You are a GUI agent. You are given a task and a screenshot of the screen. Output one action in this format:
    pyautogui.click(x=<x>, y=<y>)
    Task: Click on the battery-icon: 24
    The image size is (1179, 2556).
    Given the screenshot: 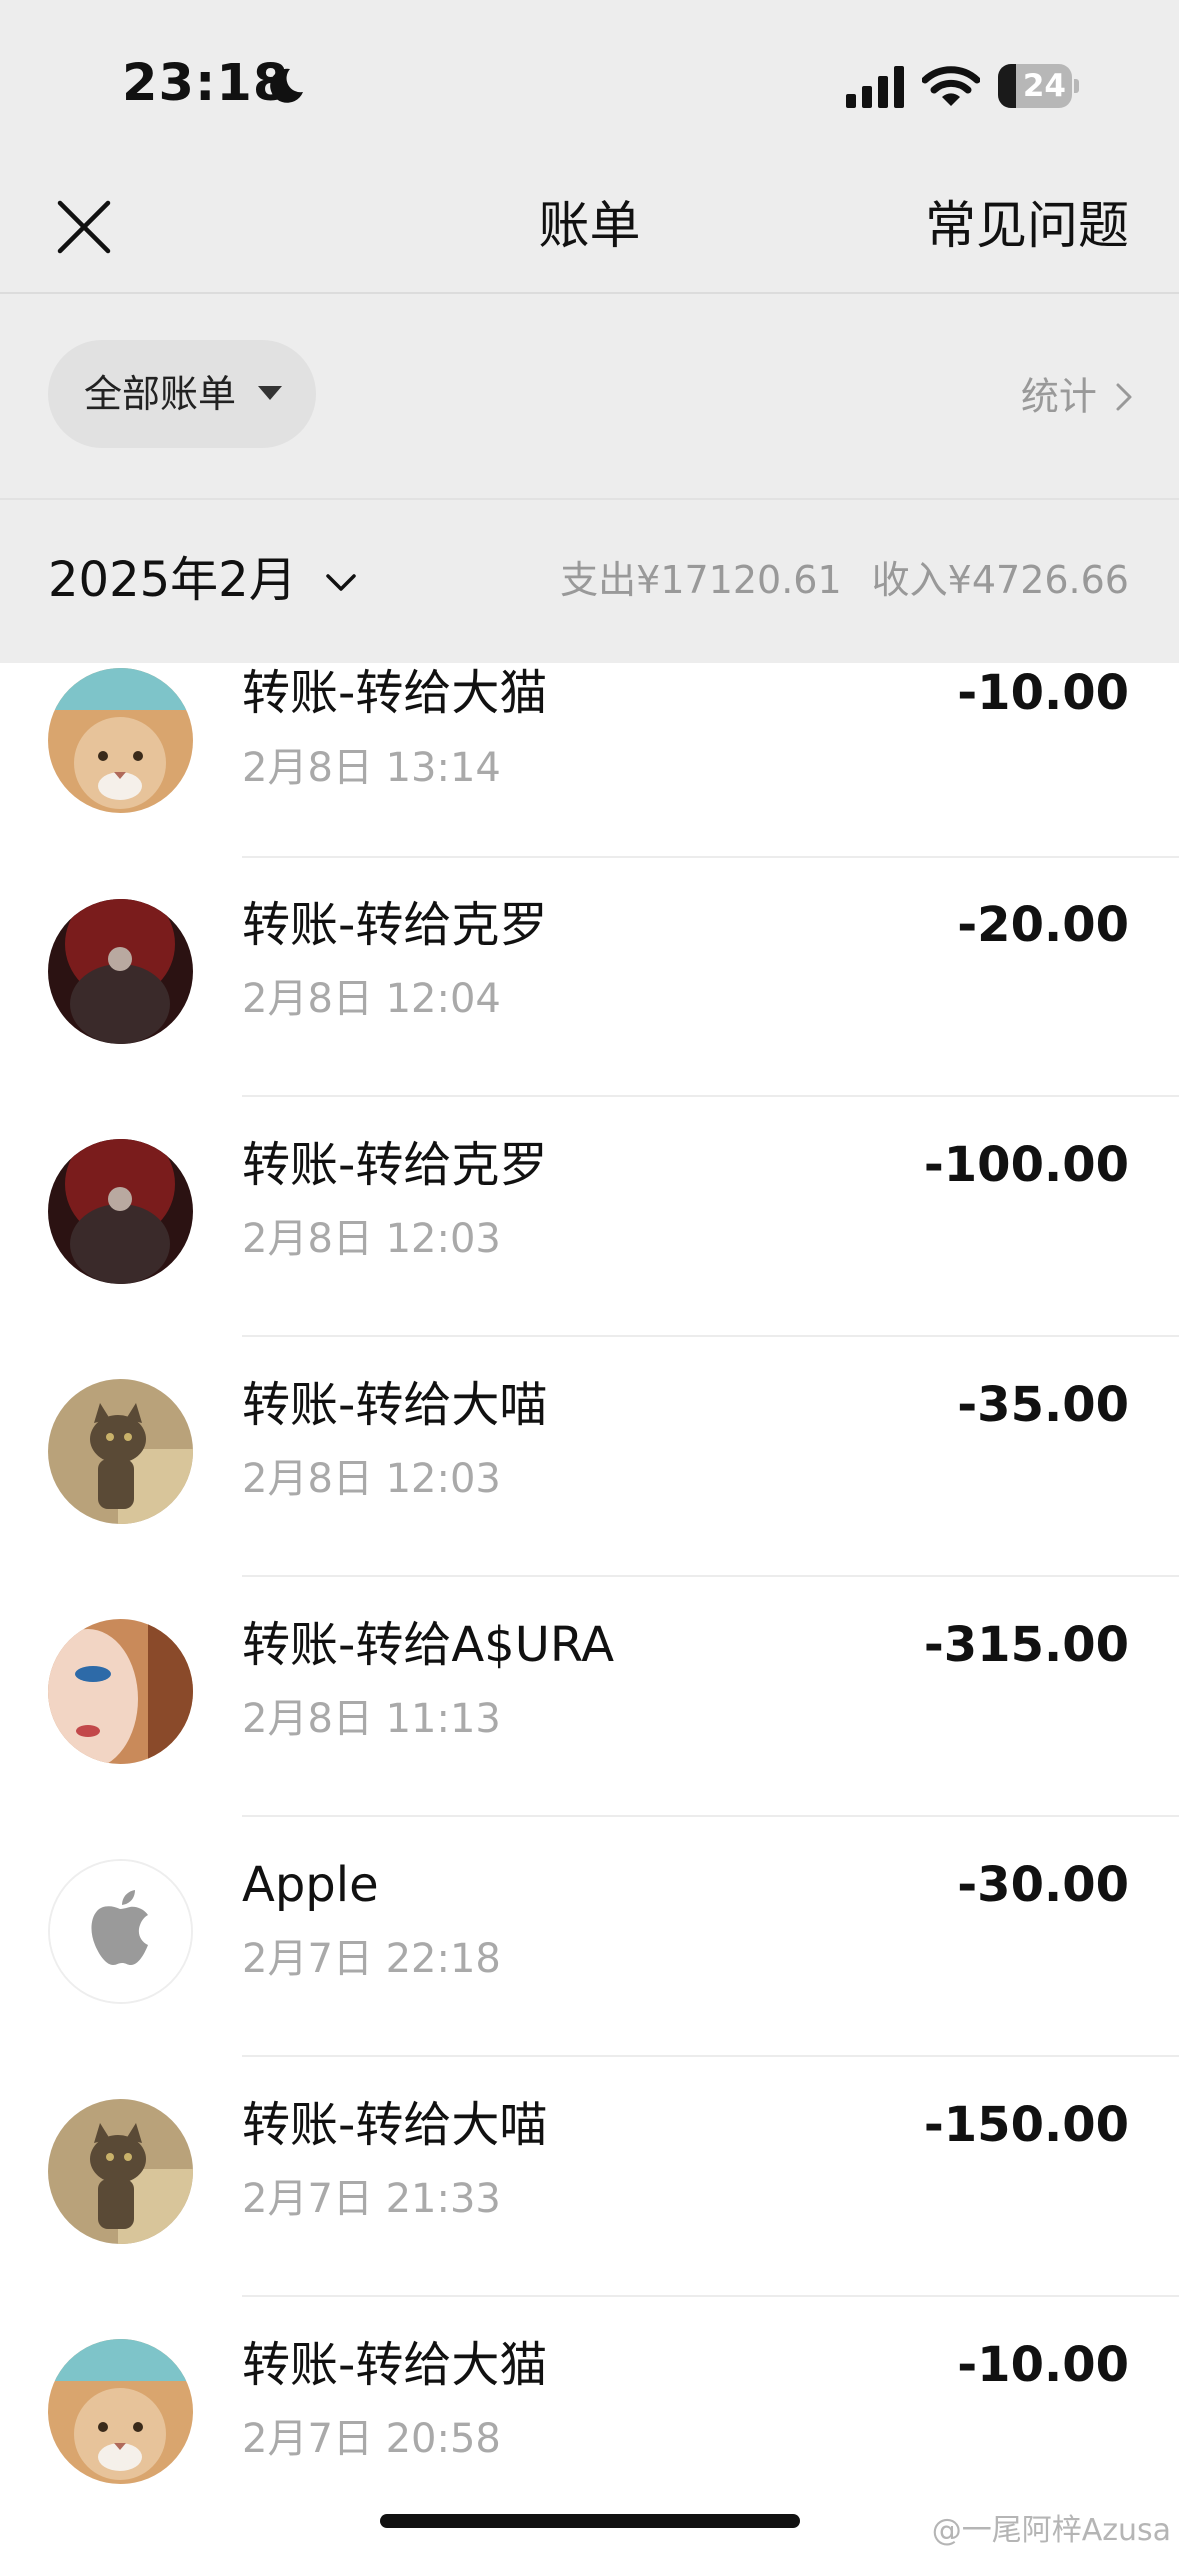 What is the action you would take?
    pyautogui.click(x=1038, y=86)
    